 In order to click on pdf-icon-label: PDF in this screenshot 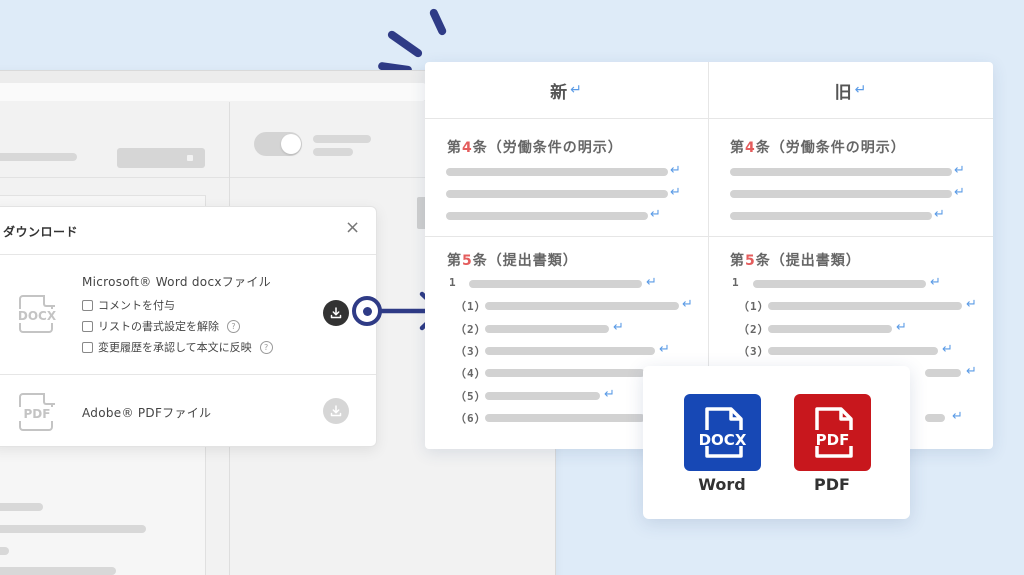, I will do `click(37, 414)`.